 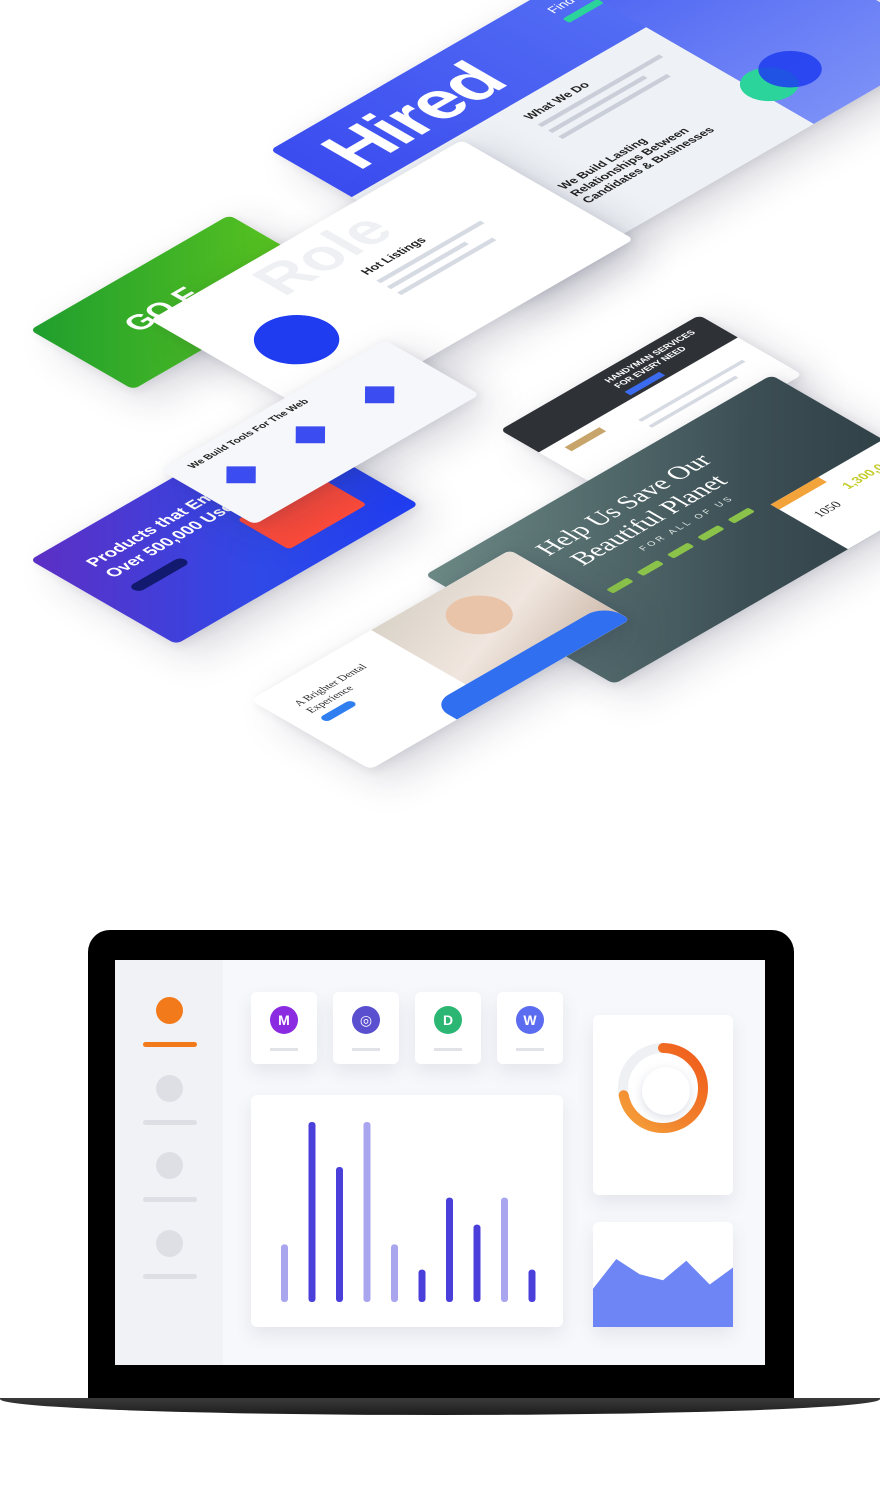 I want to click on circle-logo-icon: ◎, so click(x=366, y=1020).